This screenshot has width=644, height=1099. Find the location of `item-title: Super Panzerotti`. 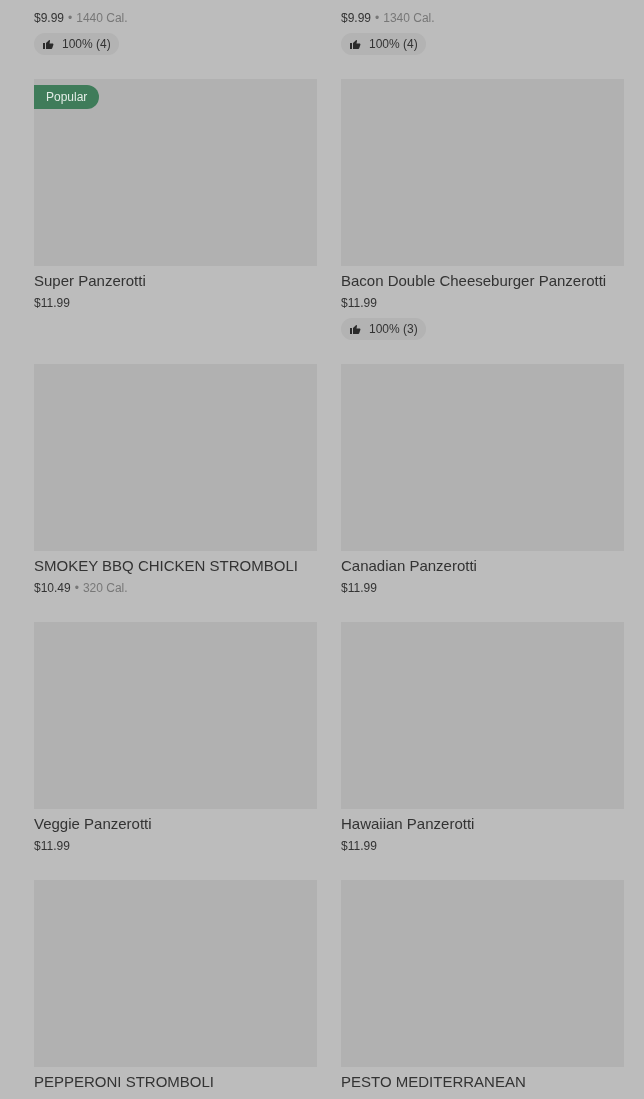

item-title: Super Panzerotti is located at coordinates (175, 281).